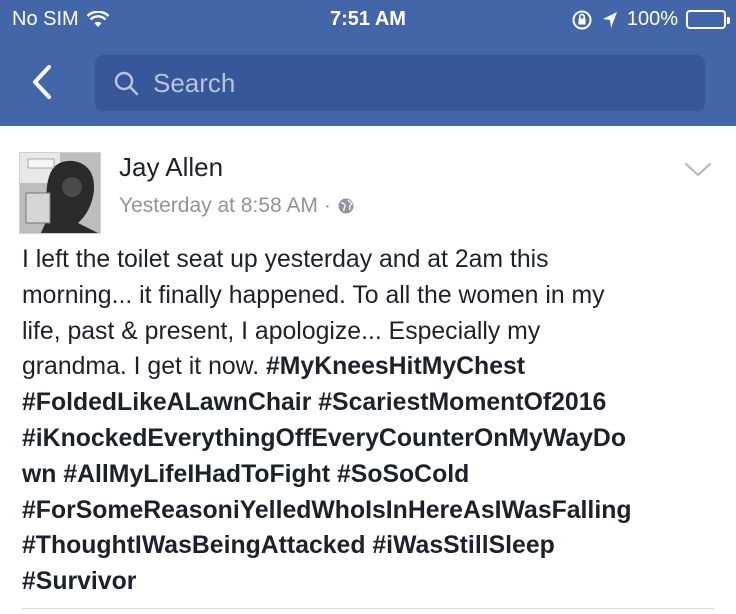 This screenshot has height=614, width=736. Describe the element at coordinates (698, 170) in the screenshot. I see `chevron-down-icon` at that location.